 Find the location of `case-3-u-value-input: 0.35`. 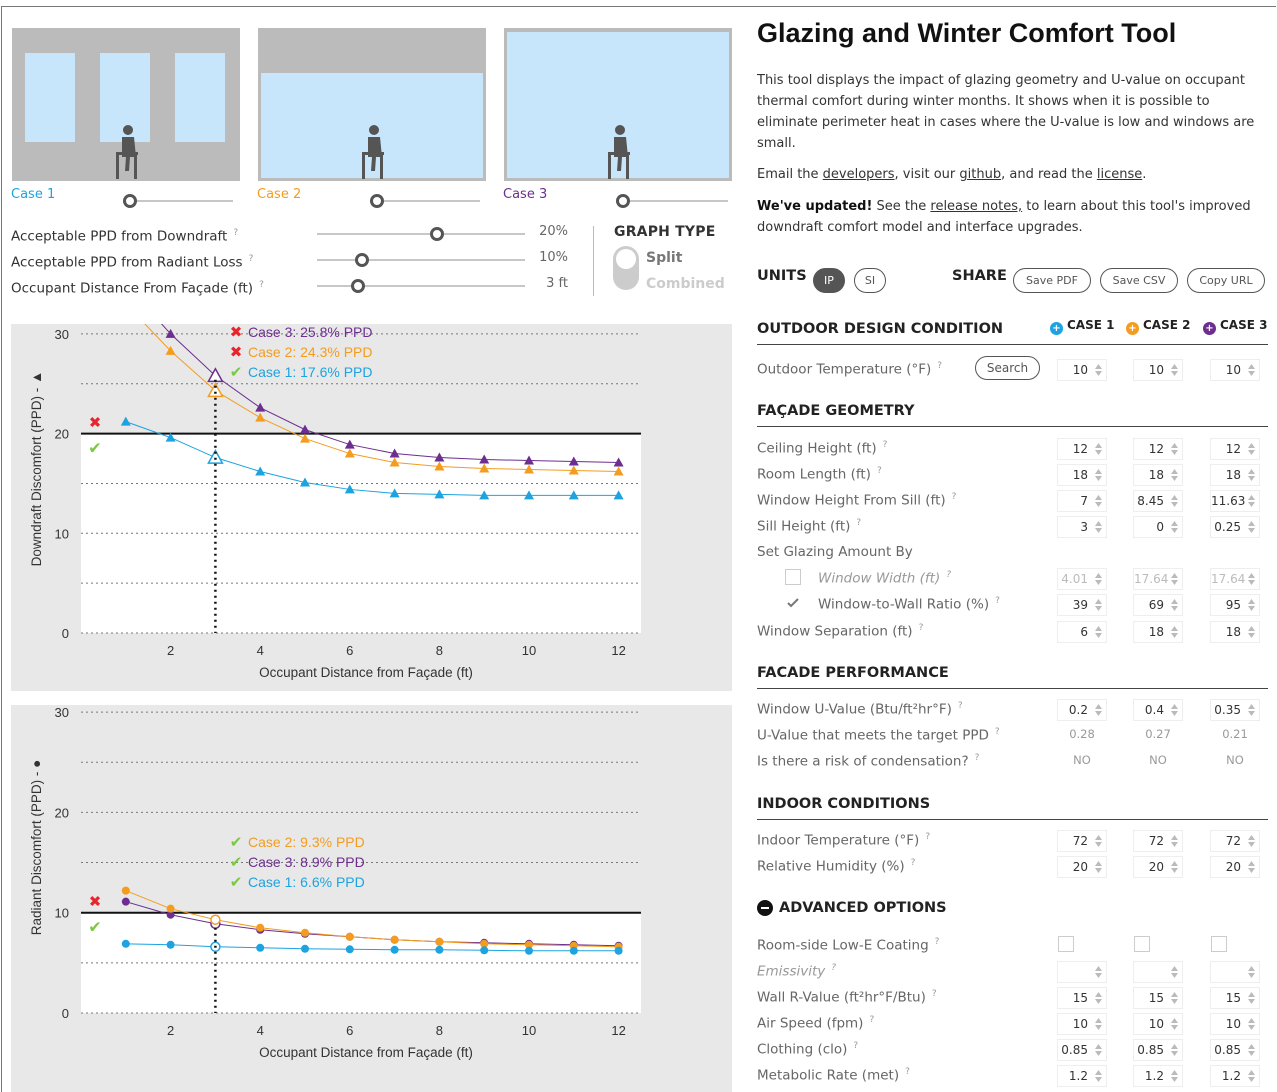

case-3-u-value-input: 0.35 is located at coordinates (1235, 710).